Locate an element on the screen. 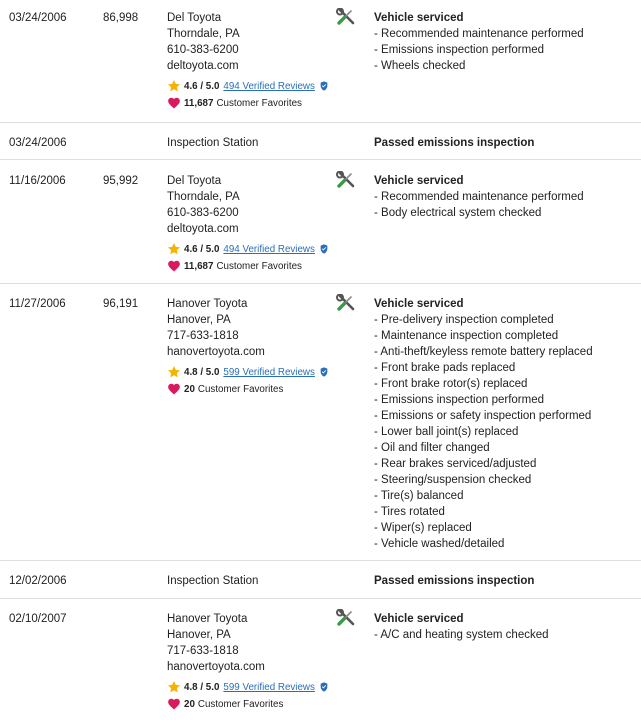  service-item: - Tire(s) balanced is located at coordinates (419, 496).